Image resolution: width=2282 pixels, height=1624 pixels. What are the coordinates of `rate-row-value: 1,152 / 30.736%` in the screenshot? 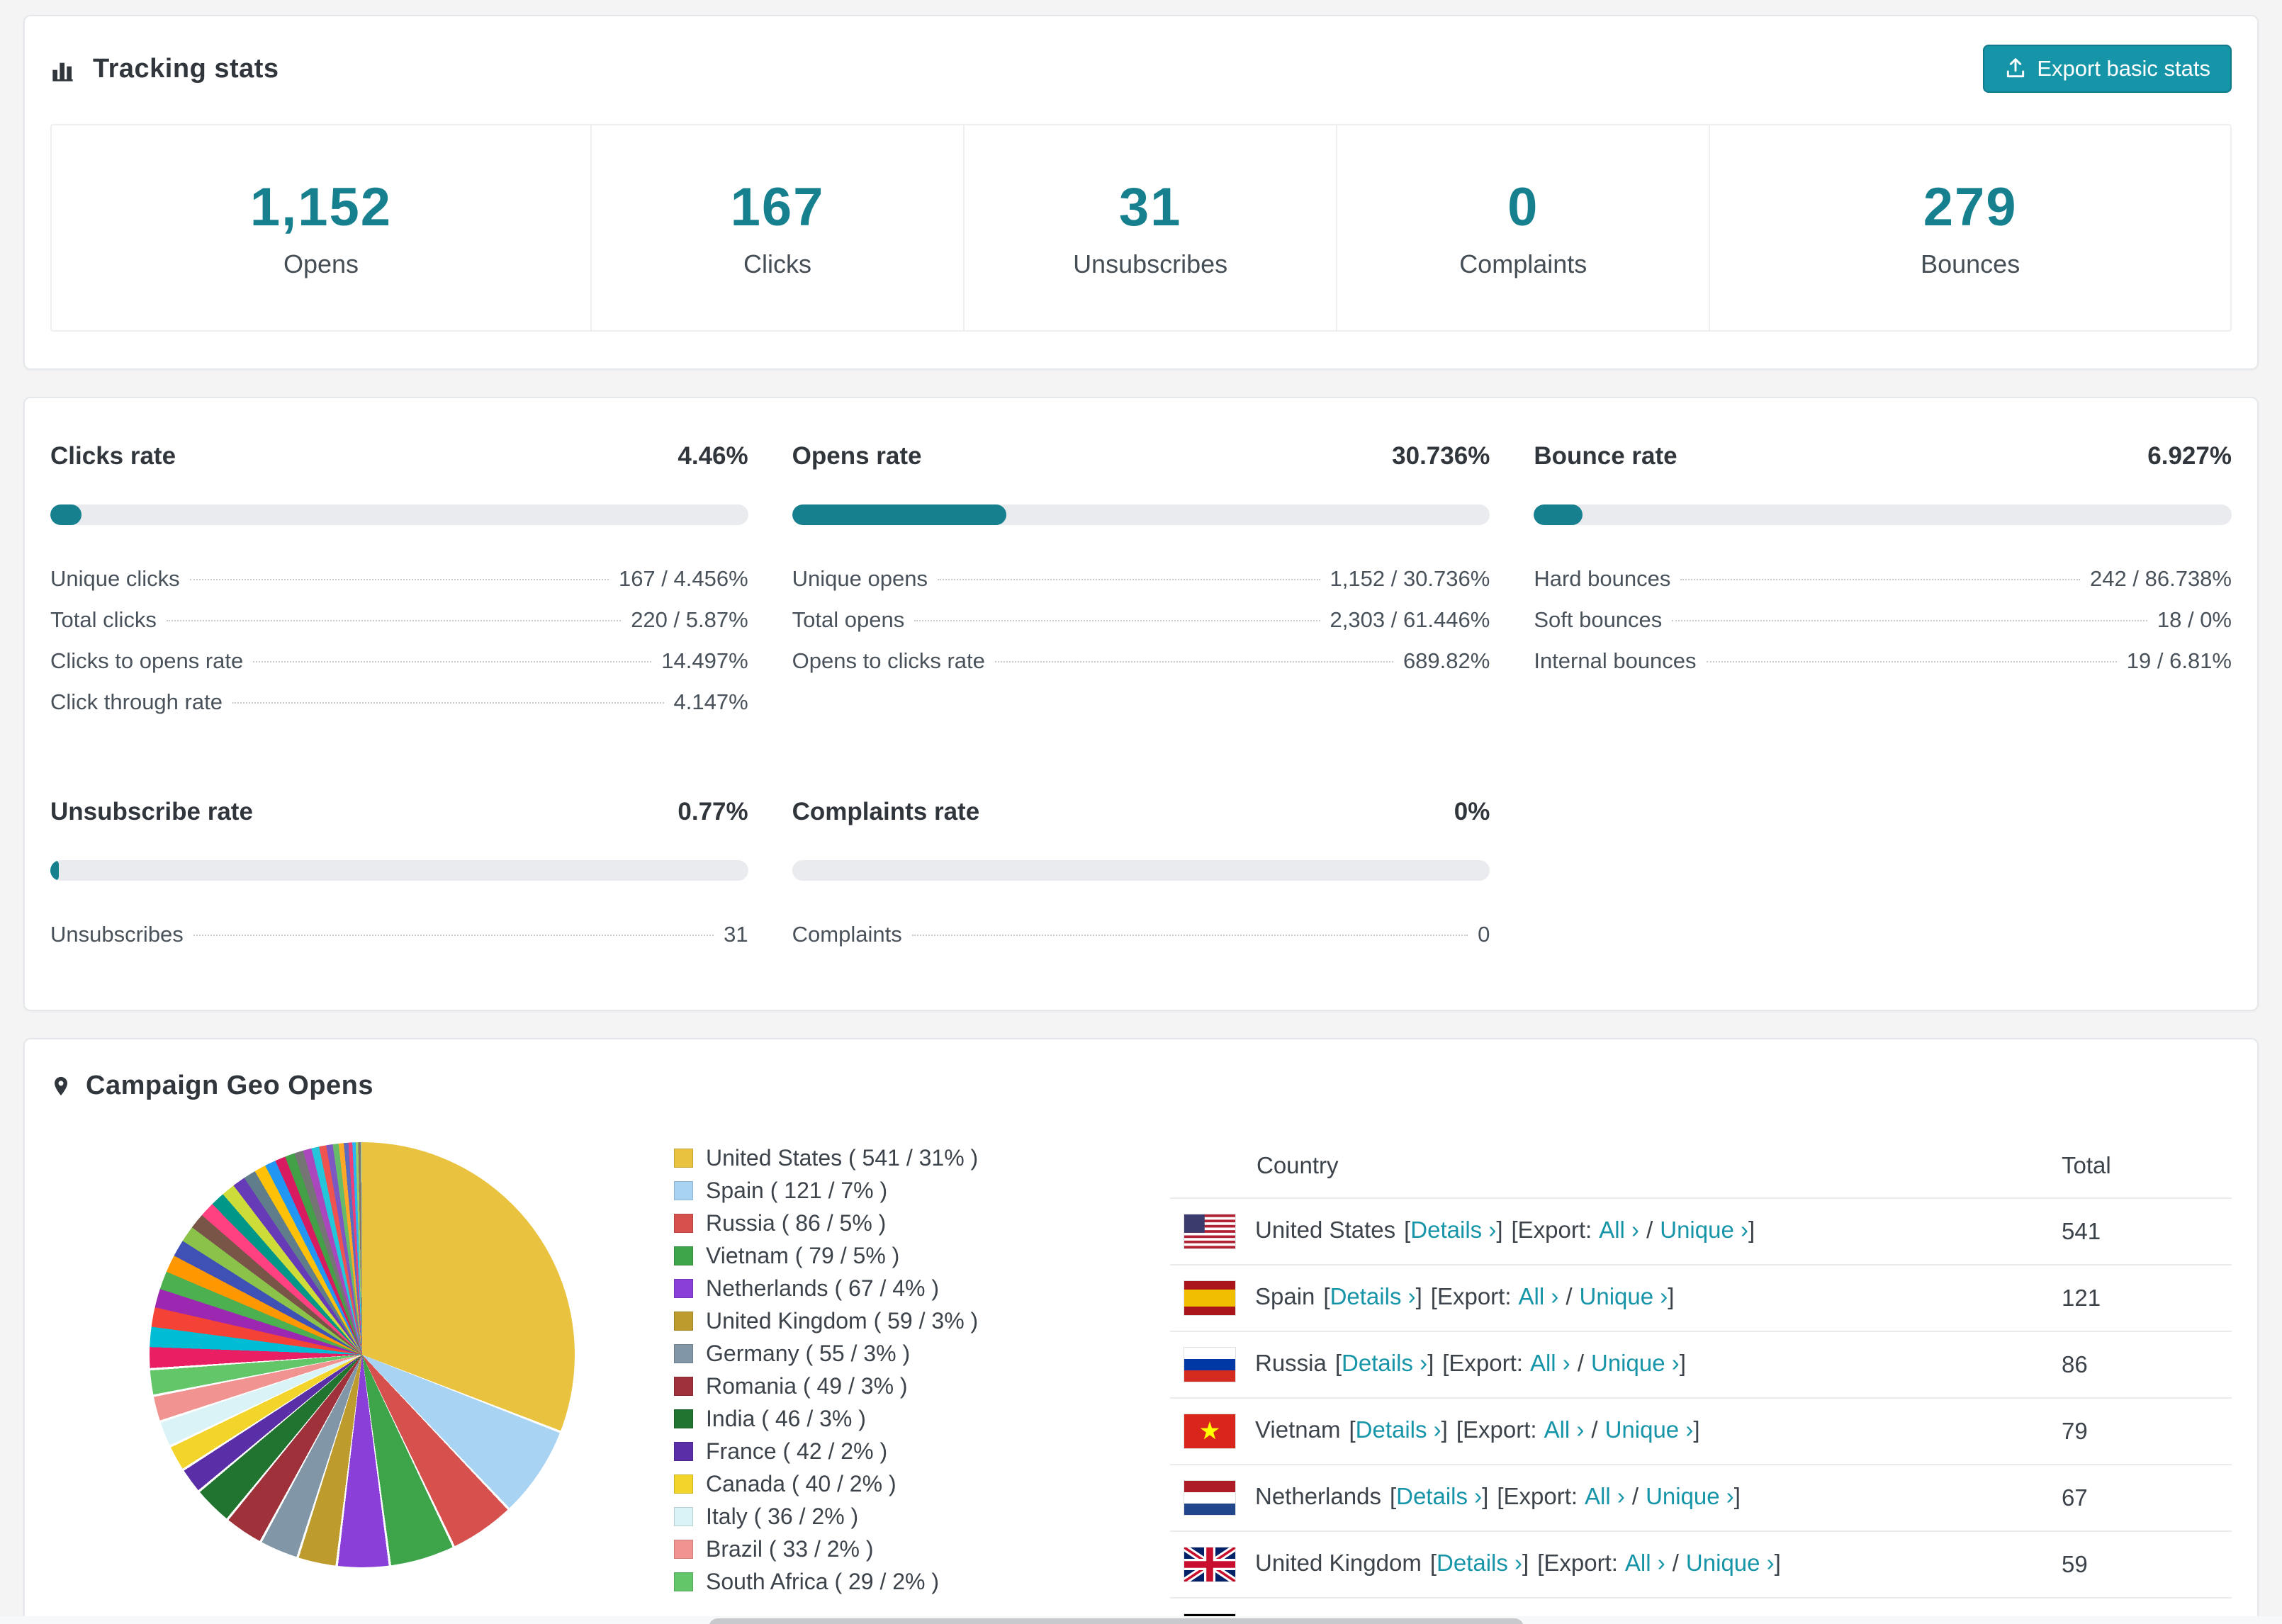 It's located at (1410, 579).